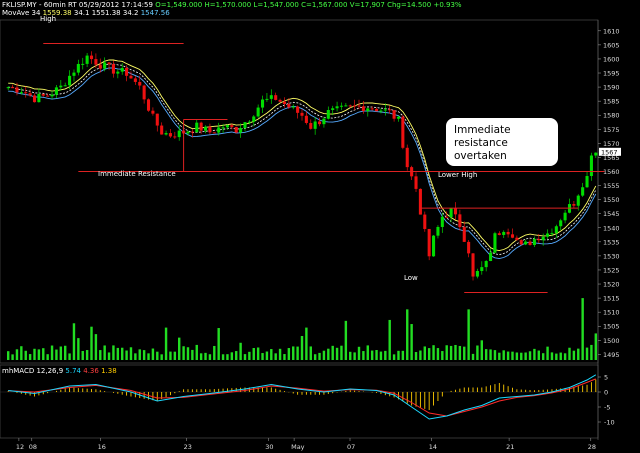 The image size is (640, 453). I want to click on price-tick-label: 1520, so click(611, 285).